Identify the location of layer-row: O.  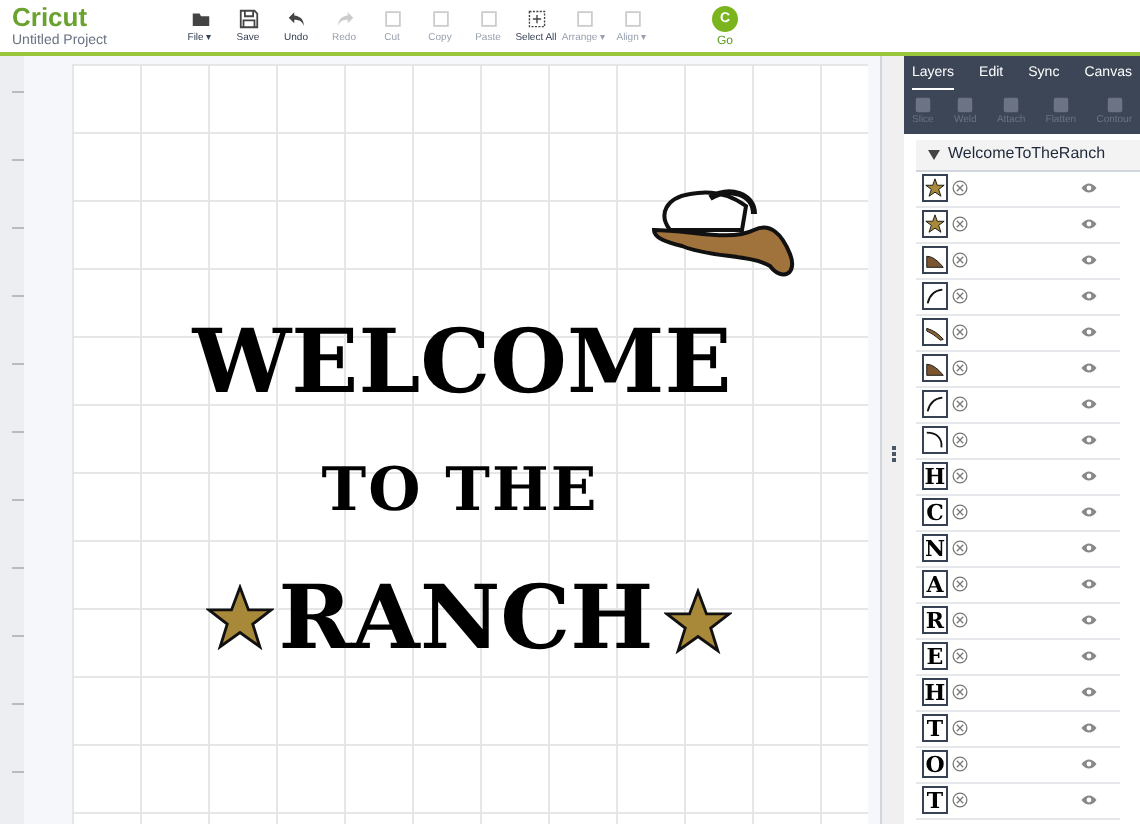
(1018, 765).